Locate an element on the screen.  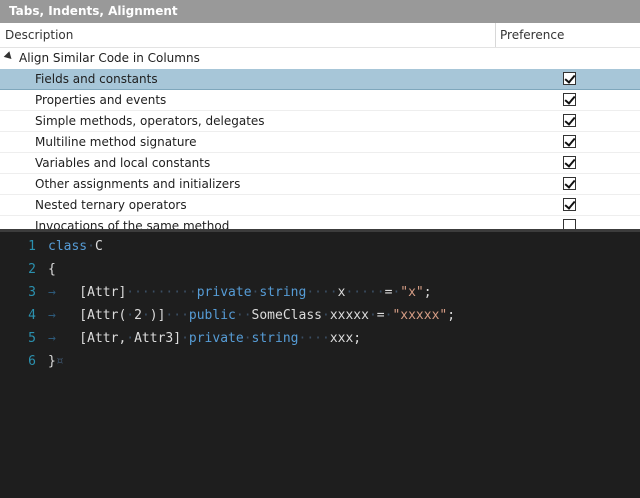
code-line: { is located at coordinates (52, 269).